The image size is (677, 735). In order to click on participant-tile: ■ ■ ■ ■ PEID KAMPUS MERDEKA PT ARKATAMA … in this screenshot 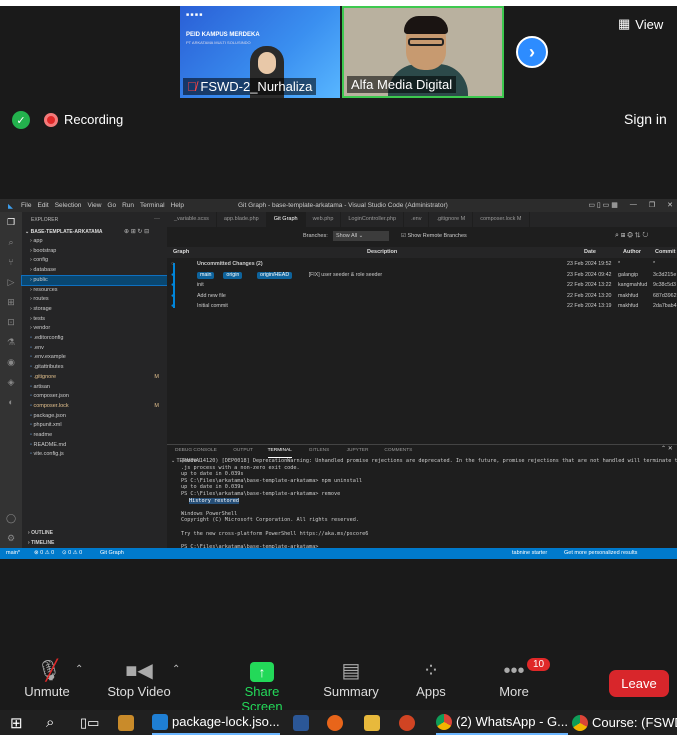, I will do `click(260, 52)`.